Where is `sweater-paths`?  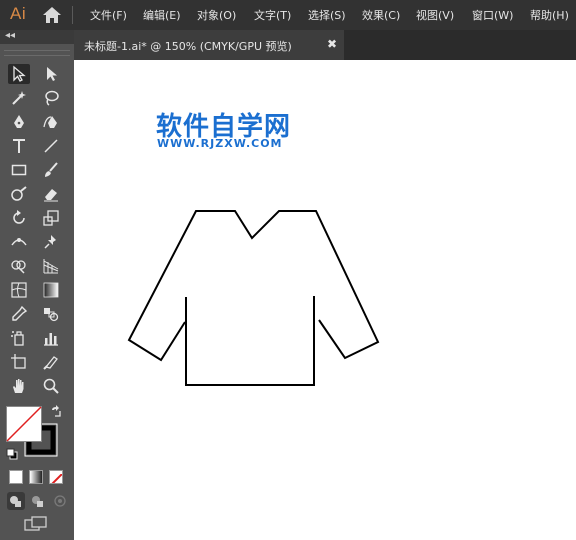 sweater-paths is located at coordinates (253, 298).